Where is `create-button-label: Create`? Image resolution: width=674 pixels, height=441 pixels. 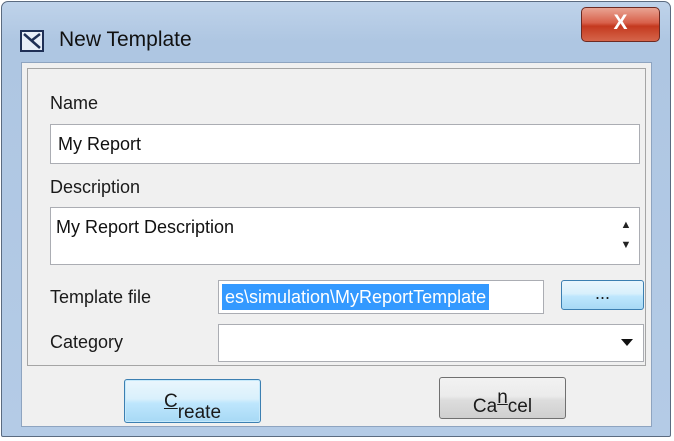 create-button-label: Create is located at coordinates (192, 407).